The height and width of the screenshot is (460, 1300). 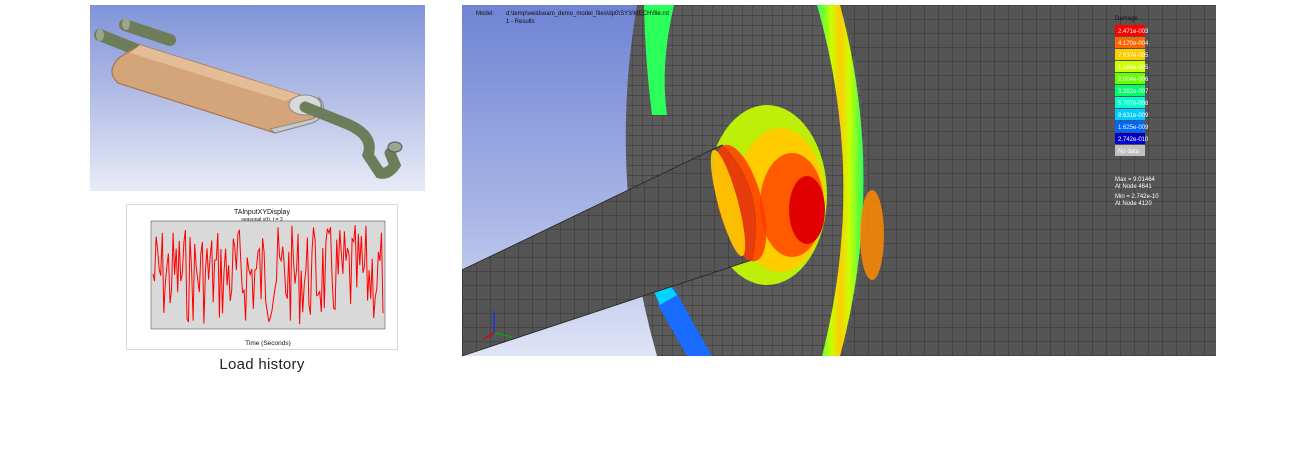 I want to click on legend-label: 1.625e-009, so click(x=1133, y=128).